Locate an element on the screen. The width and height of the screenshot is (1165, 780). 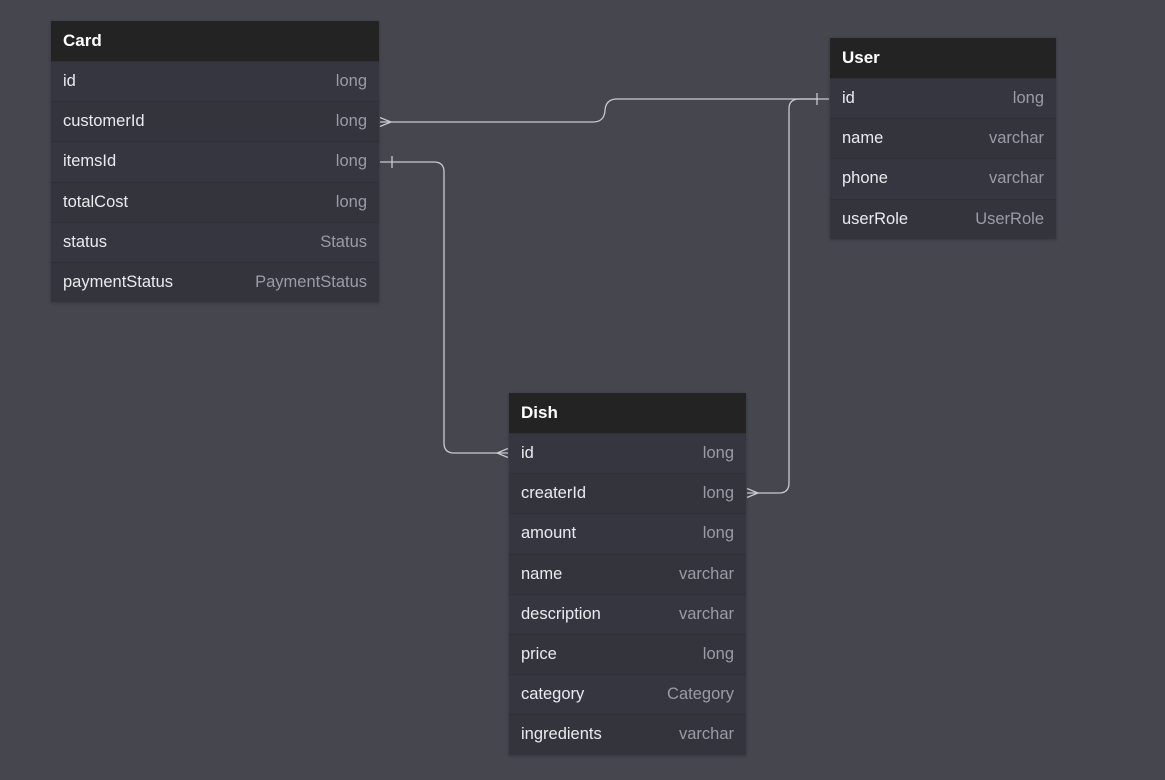
field-name: category is located at coordinates (553, 694).